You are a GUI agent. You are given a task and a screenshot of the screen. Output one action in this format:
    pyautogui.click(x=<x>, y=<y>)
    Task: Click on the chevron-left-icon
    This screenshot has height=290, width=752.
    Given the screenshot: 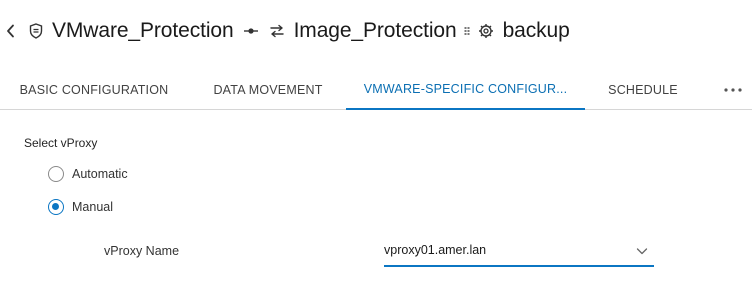 What is the action you would take?
    pyautogui.click(x=10, y=31)
    